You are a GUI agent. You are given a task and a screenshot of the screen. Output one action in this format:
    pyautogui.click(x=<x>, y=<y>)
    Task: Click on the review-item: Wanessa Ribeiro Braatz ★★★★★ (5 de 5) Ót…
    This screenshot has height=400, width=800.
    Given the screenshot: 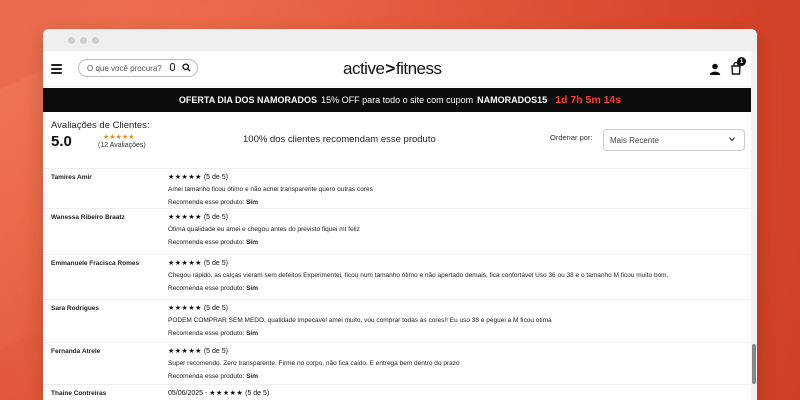 What is the action you would take?
    pyautogui.click(x=397, y=231)
    